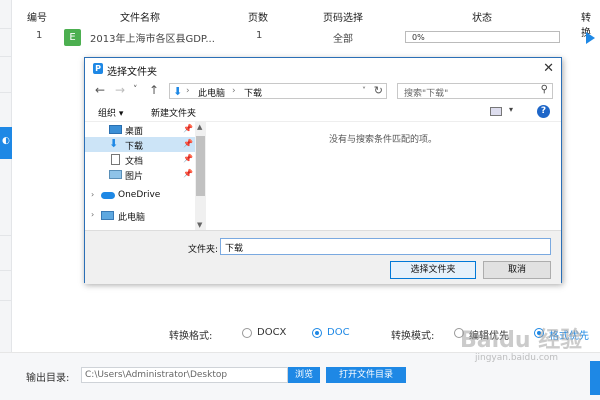  I want to click on nav-item-label: 桌面, so click(134, 132).